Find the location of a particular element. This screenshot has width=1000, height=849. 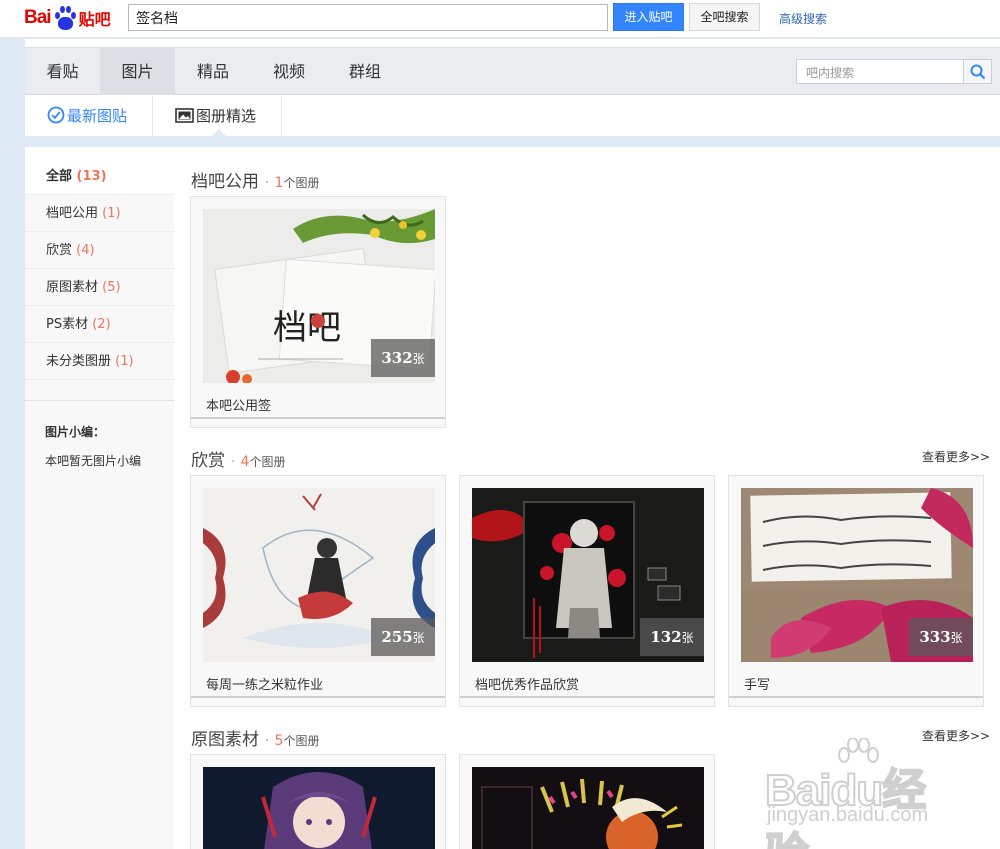

tab-latest-label: 最新图贴 is located at coordinates (97, 116).